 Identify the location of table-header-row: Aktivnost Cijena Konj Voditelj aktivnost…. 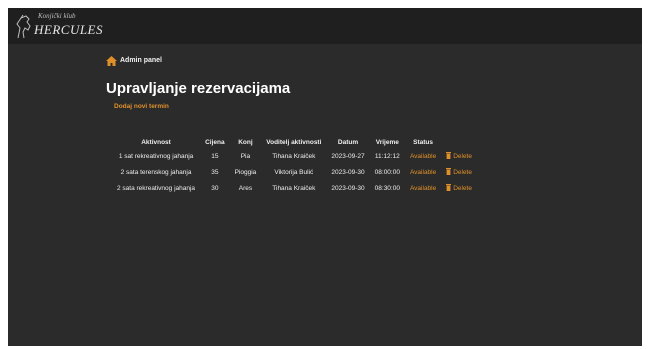
(294, 142).